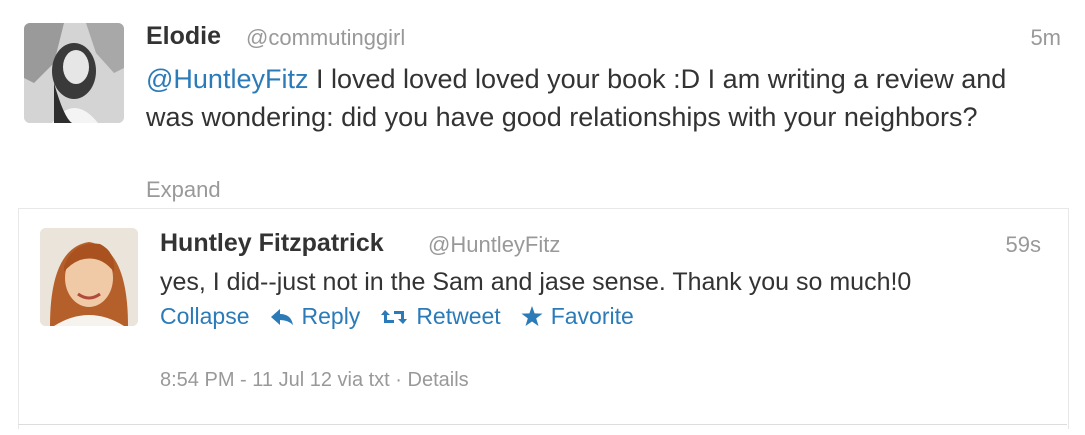  What do you see at coordinates (592, 316) in the screenshot?
I see `favorite-label: Favorite` at bounding box center [592, 316].